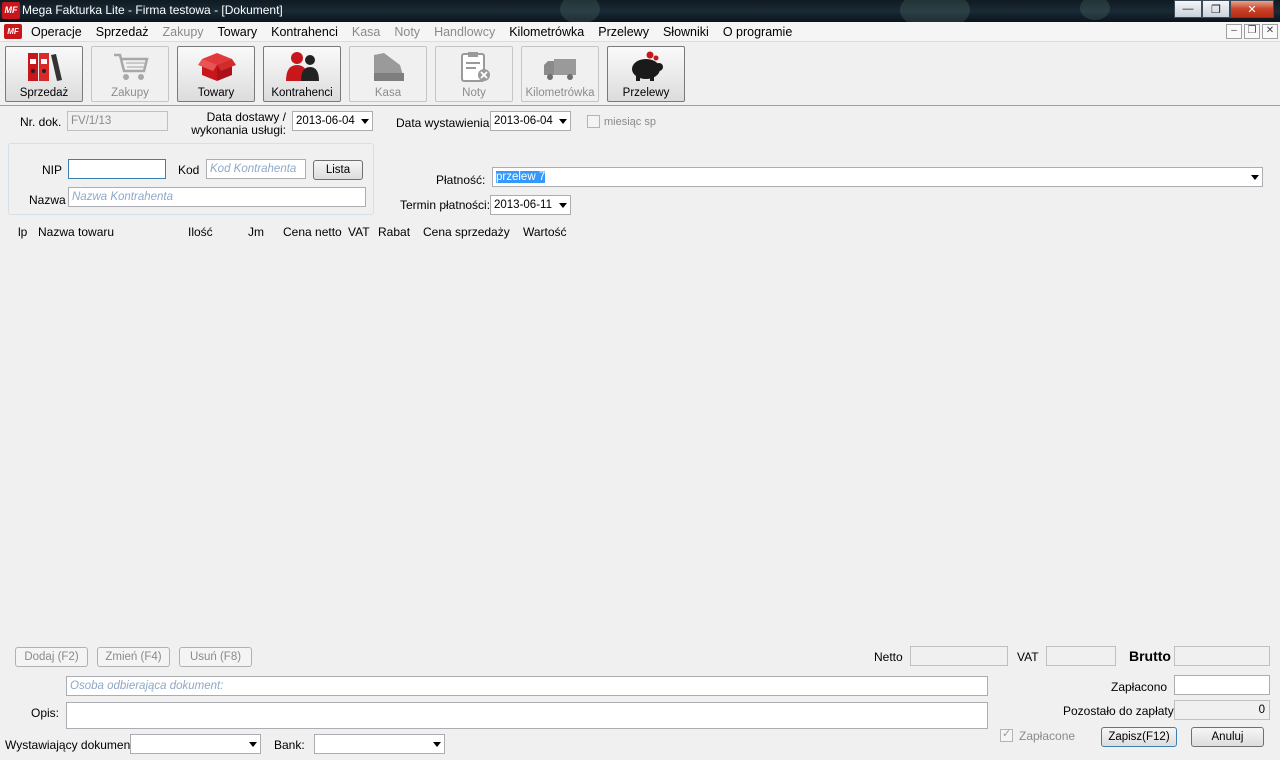 Image resolution: width=1280 pixels, height=760 pixels. What do you see at coordinates (1047, 736) in the screenshot?
I see `zaplacone-label: Zapłacone` at bounding box center [1047, 736].